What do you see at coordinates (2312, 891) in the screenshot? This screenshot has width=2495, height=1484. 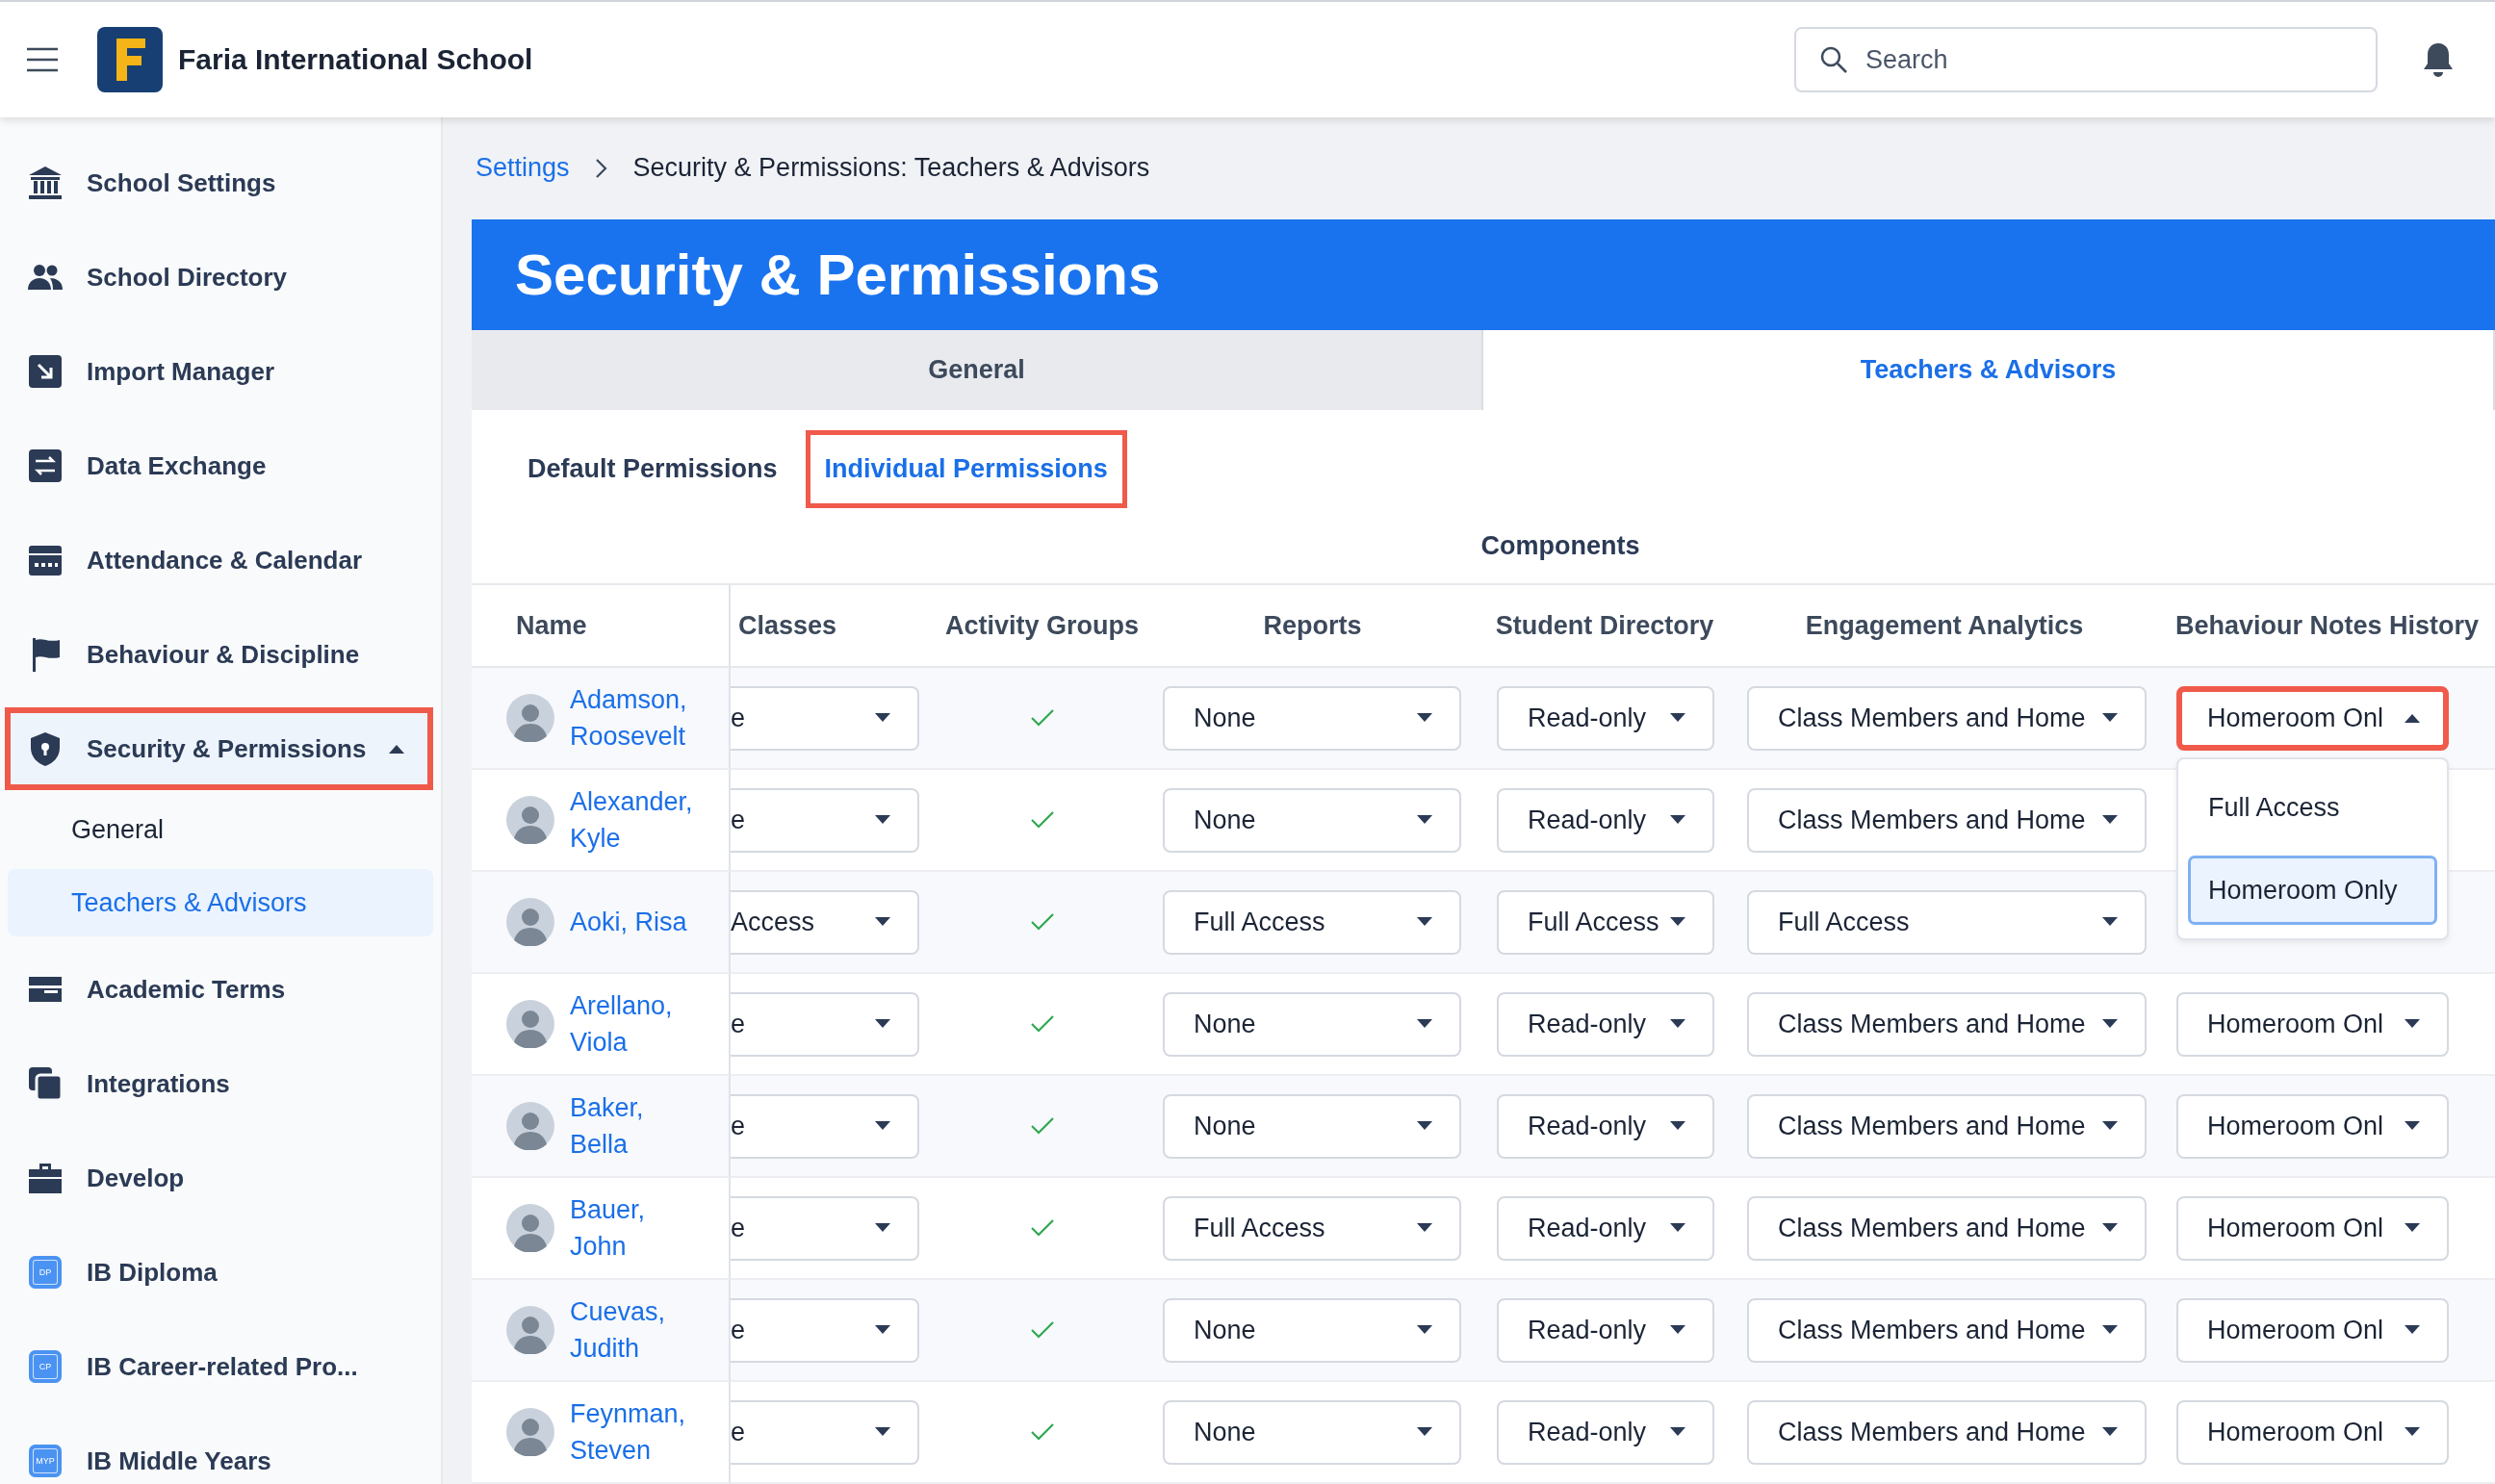 I see `dropdown-option: Homeroom Only` at bounding box center [2312, 891].